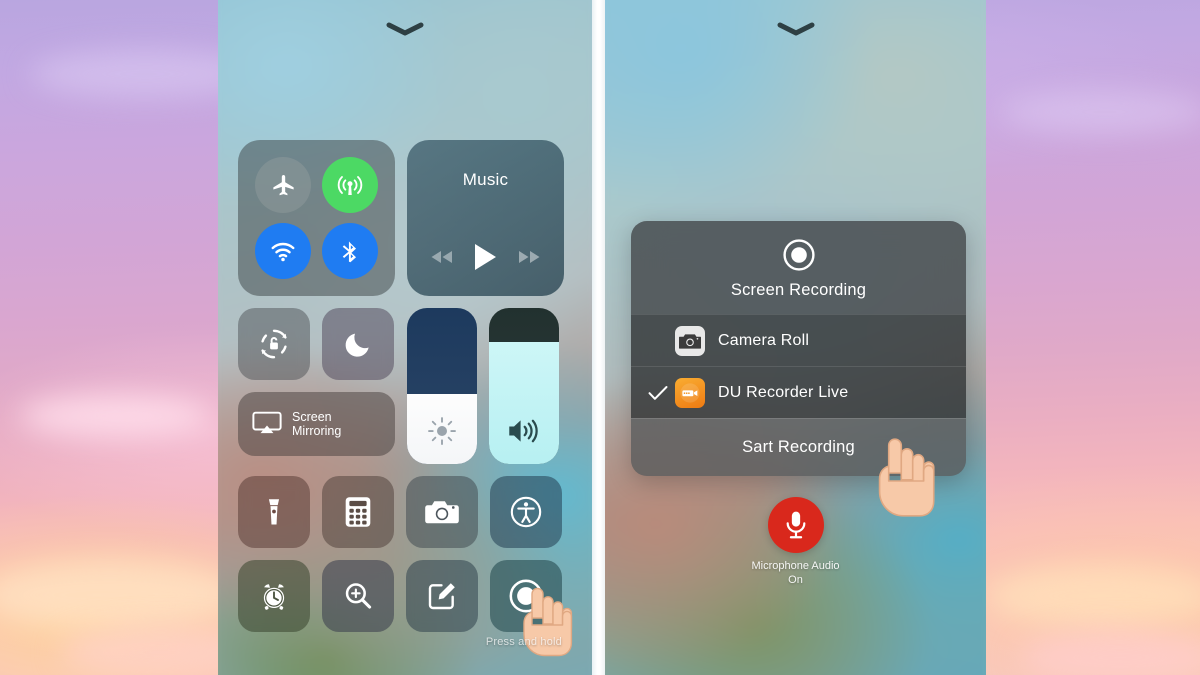  I want to click on du-recorder-glyph-icon, so click(690, 392).